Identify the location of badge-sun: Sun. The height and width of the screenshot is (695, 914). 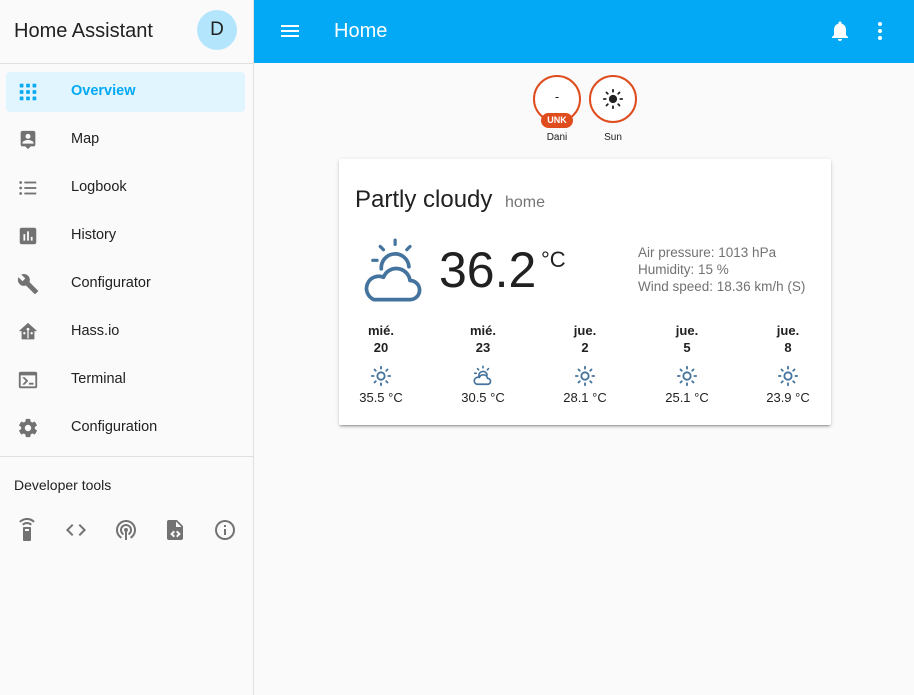
(613, 109).